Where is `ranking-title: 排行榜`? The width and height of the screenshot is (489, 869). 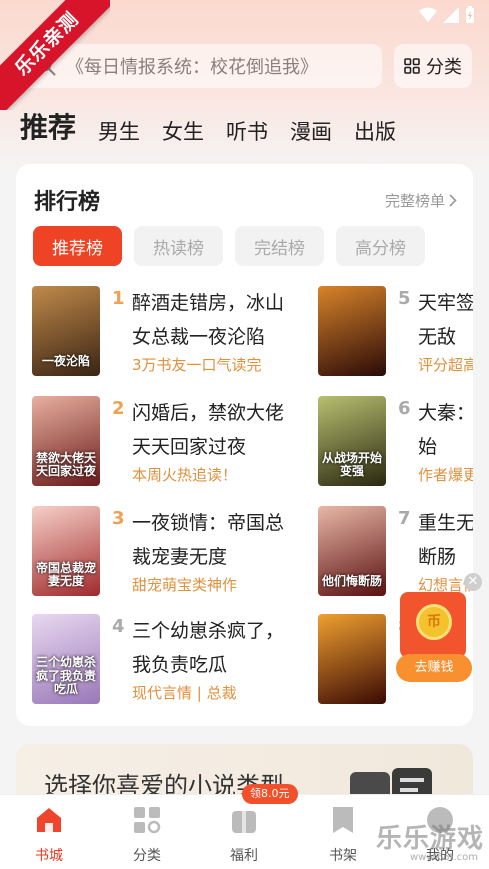
ranking-title: 排行榜 is located at coordinates (67, 202).